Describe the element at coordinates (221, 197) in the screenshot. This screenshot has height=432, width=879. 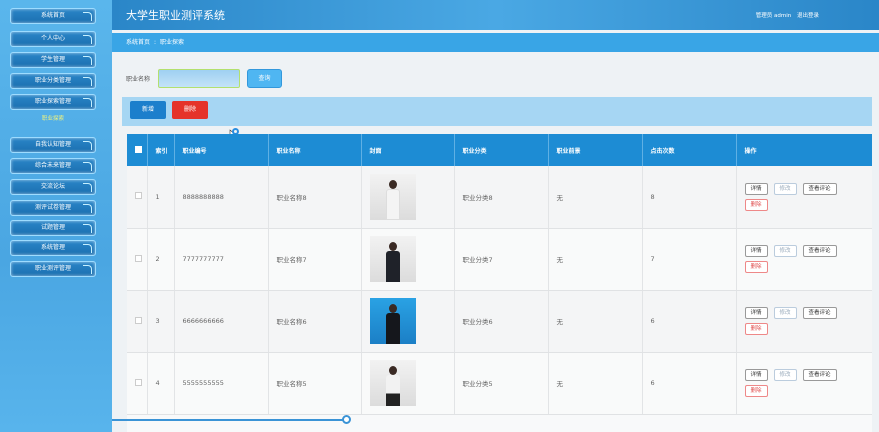
I see `cell-code: 8888888888` at that location.